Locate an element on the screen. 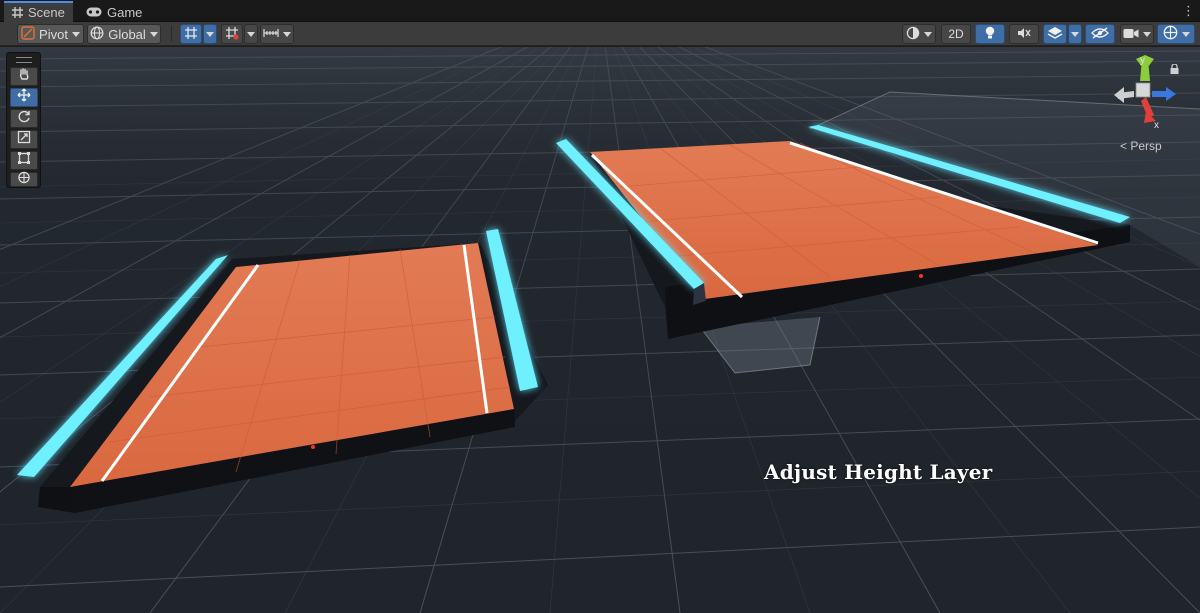 The width and height of the screenshot is (1200, 613). grid-snapping-dropdown is located at coordinates (210, 34).